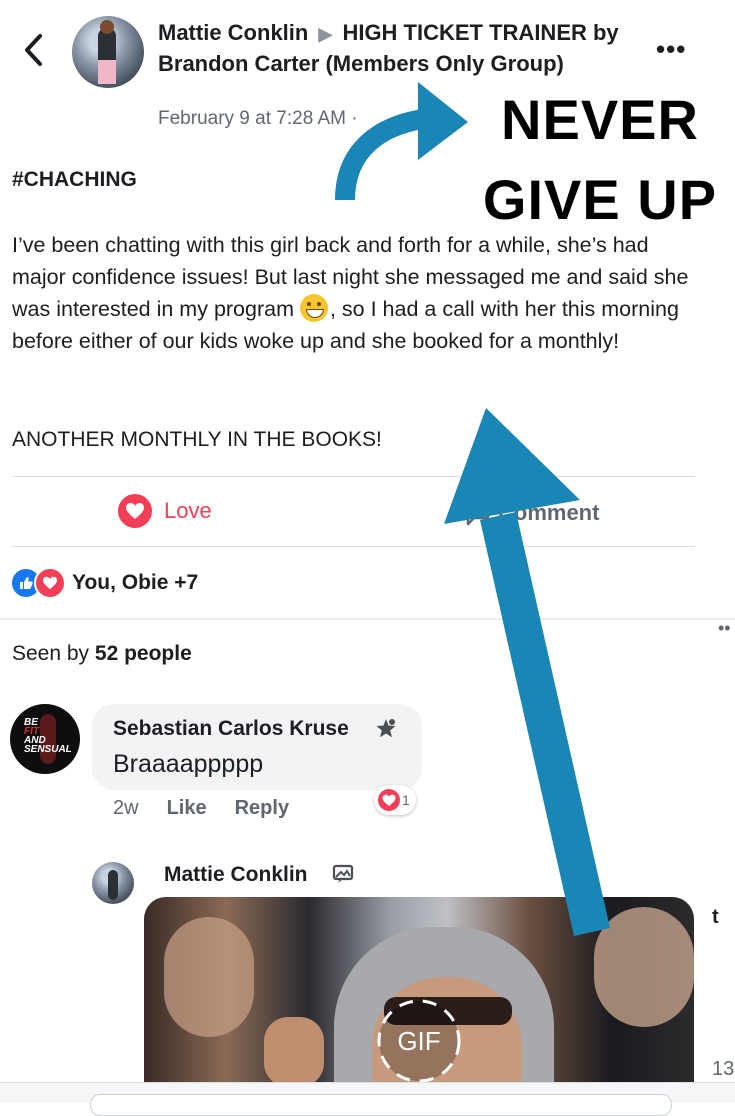 This screenshot has height=1116, width=735. What do you see at coordinates (313, 308) in the screenshot?
I see `grinning-emoji-icon` at bounding box center [313, 308].